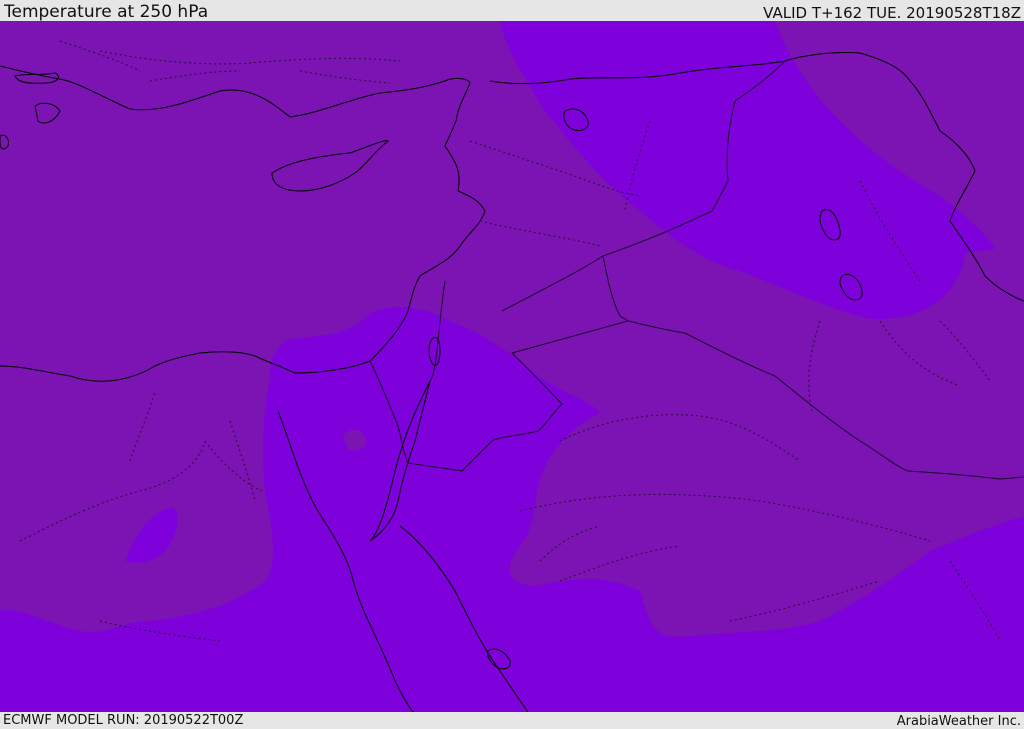 This screenshot has height=729, width=1024. What do you see at coordinates (892, 13) in the screenshot?
I see `valid-time-label: VALID T+162 TUE. 20190528T18Z` at bounding box center [892, 13].